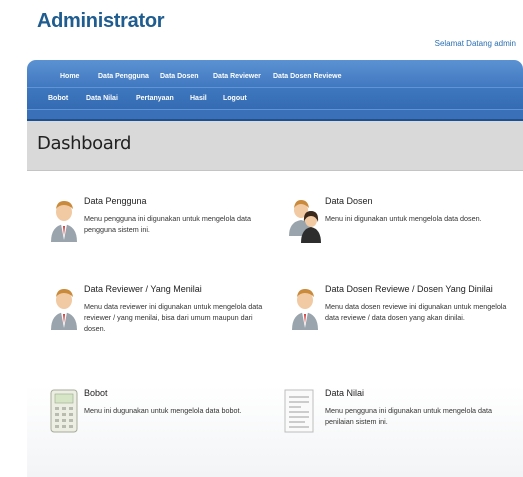 The image size is (523, 477). What do you see at coordinates (235, 98) in the screenshot?
I see `nav-logout: Logout` at bounding box center [235, 98].